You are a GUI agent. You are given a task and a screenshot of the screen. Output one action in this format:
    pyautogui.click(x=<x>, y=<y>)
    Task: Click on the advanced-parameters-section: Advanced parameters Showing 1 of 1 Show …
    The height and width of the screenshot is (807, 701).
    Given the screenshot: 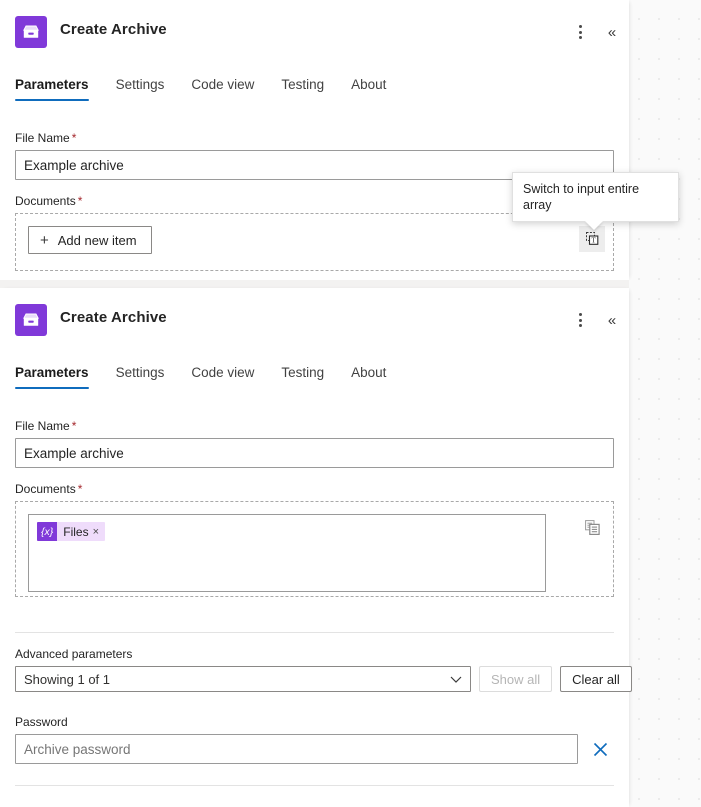 What is the action you would take?
    pyautogui.click(x=316, y=669)
    